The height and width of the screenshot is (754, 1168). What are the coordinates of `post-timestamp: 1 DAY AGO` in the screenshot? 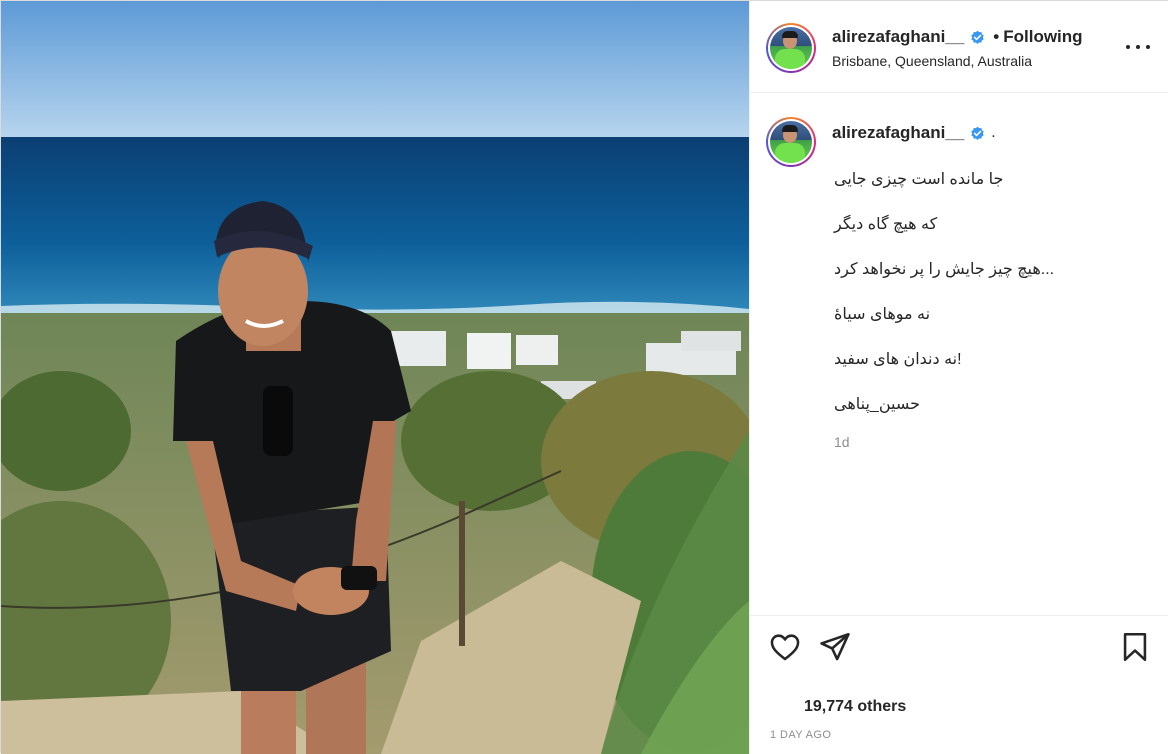 It's located at (800, 735).